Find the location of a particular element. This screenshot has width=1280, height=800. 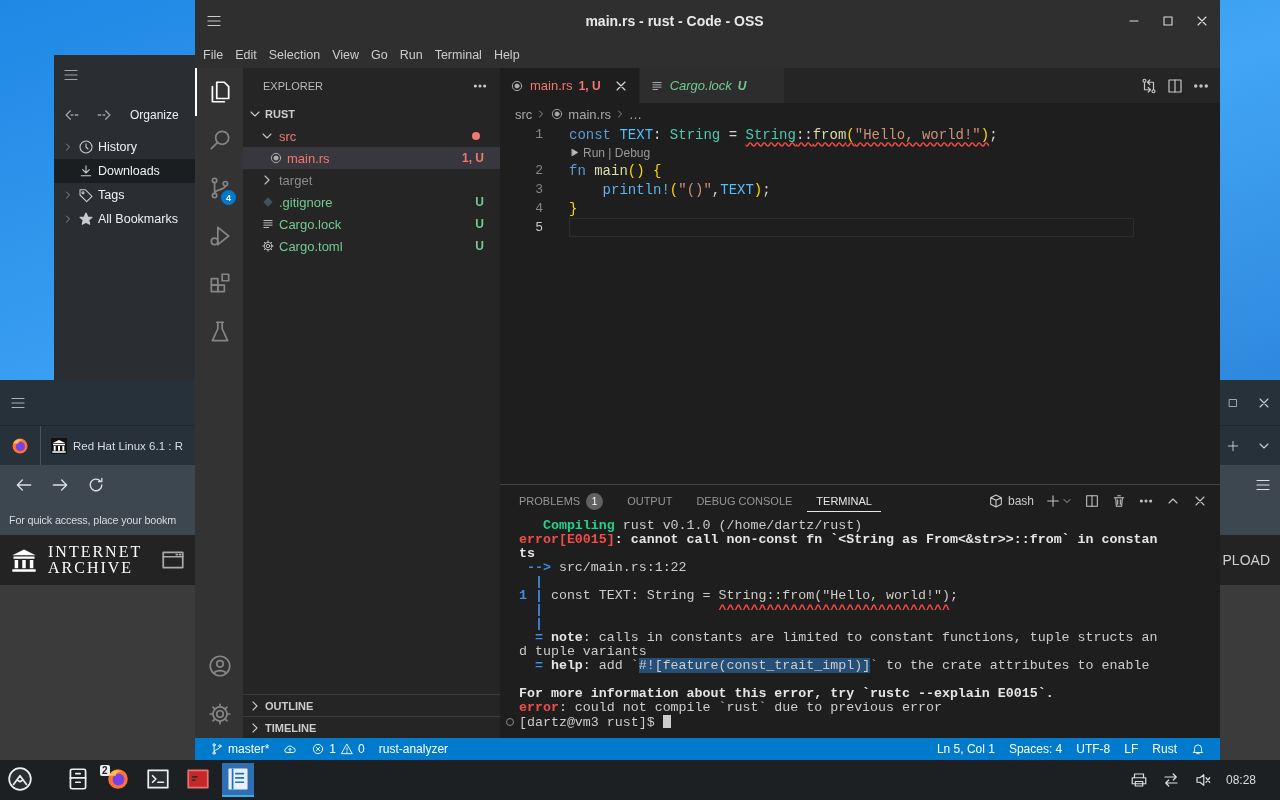

site-title: ARCHIVE is located at coordinates (91, 568).